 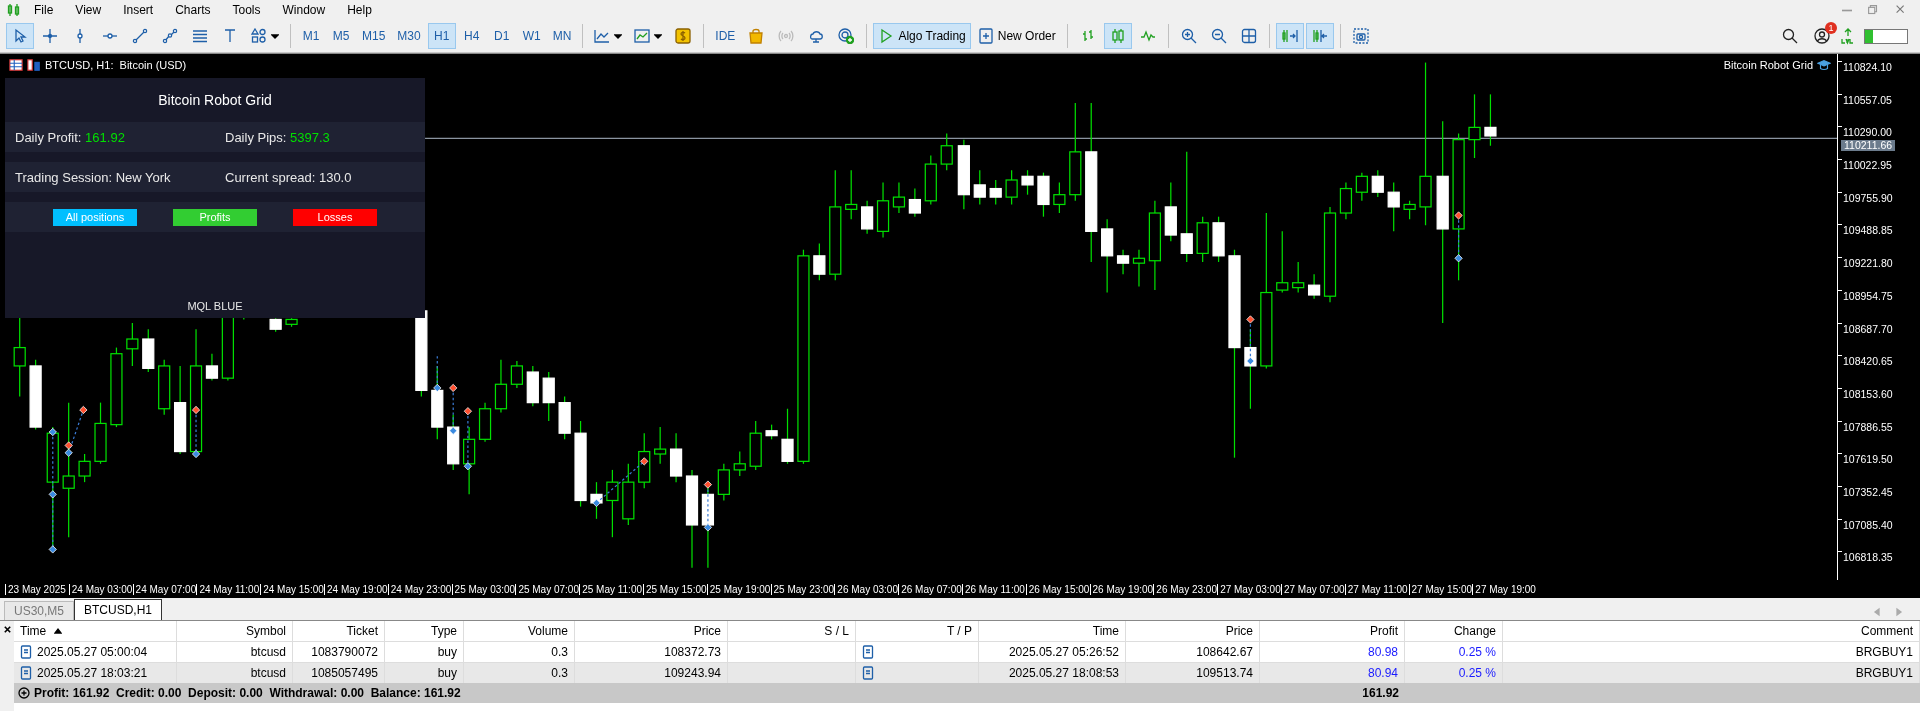 I want to click on price-label: 108687.70, so click(x=1879, y=339).